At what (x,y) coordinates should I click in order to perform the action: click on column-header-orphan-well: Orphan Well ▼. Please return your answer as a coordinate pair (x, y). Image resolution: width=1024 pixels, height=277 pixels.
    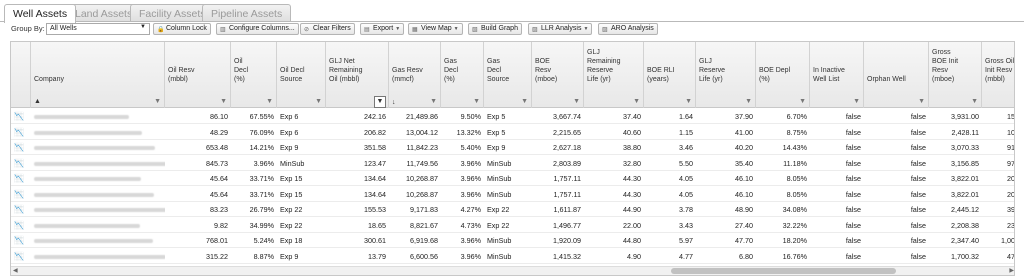
    Looking at the image, I should click on (896, 75).